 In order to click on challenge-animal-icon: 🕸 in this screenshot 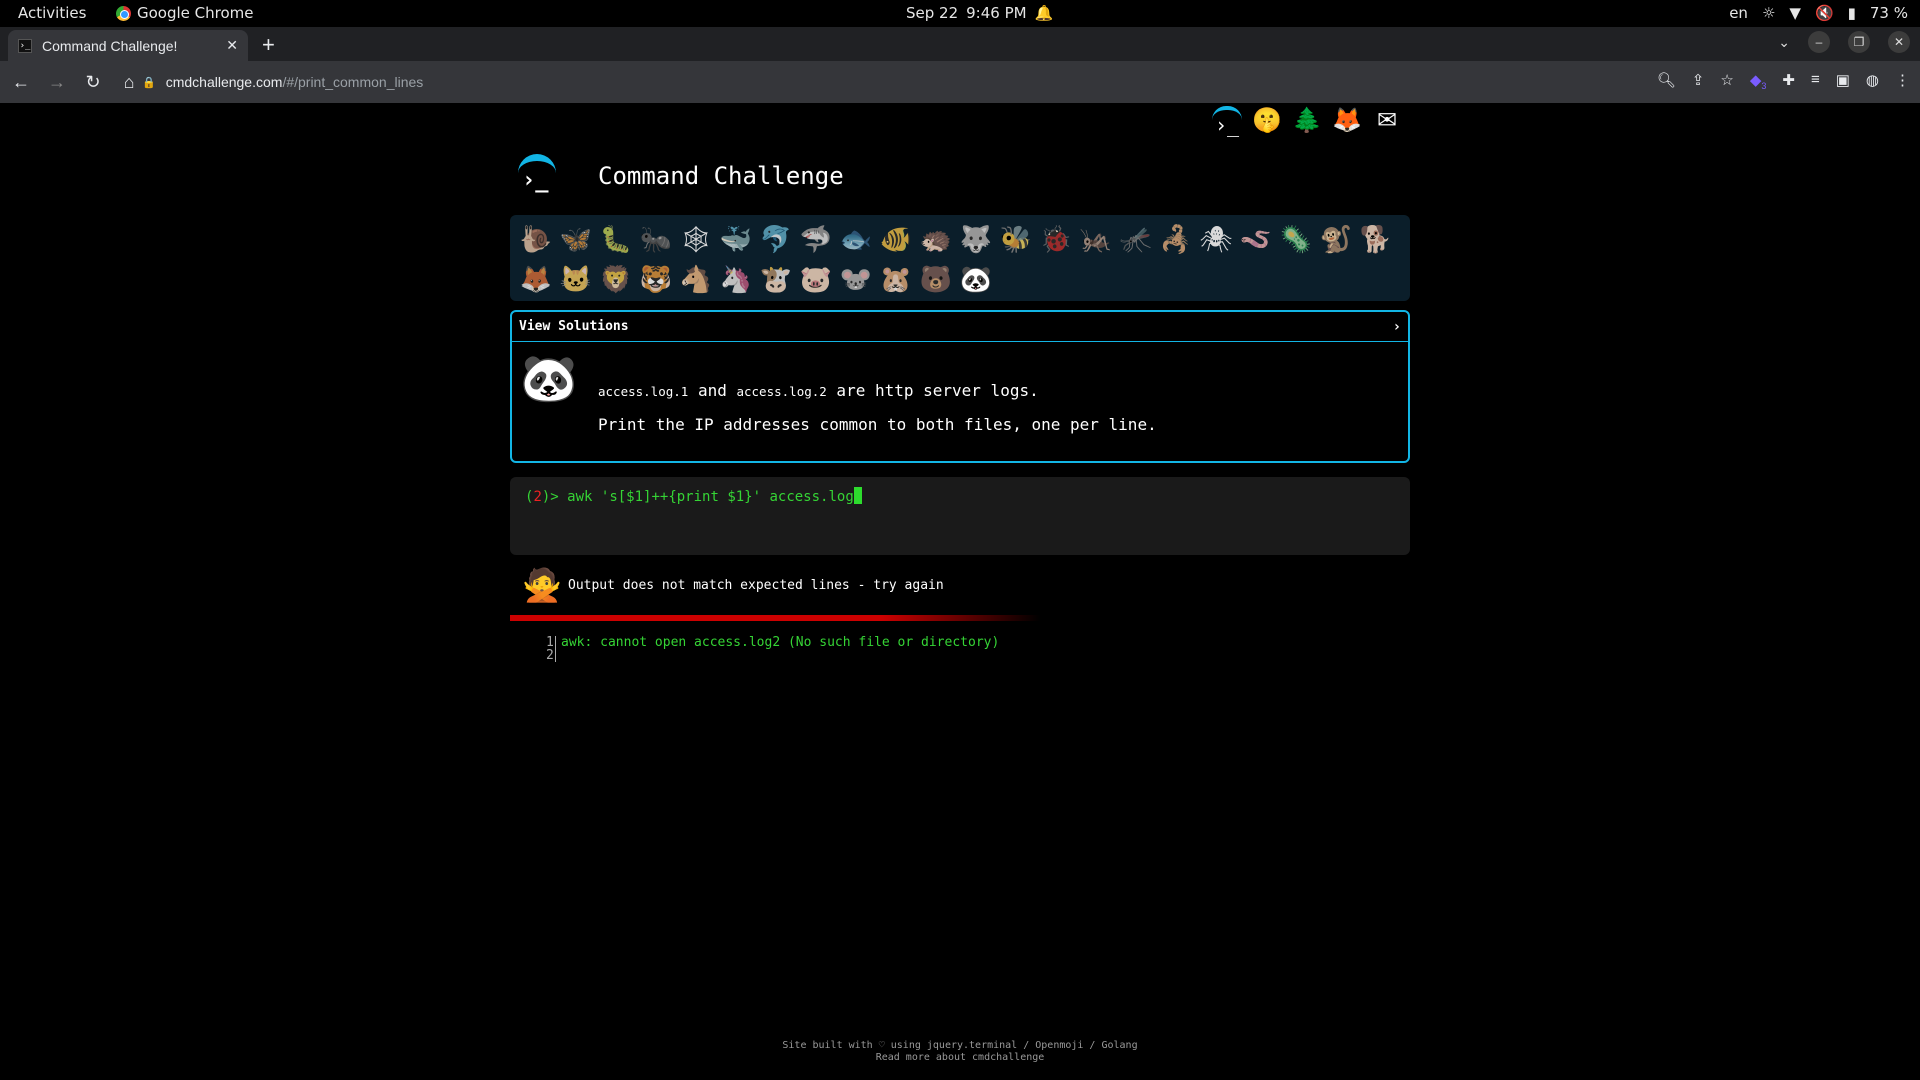, I will do `click(696, 239)`.